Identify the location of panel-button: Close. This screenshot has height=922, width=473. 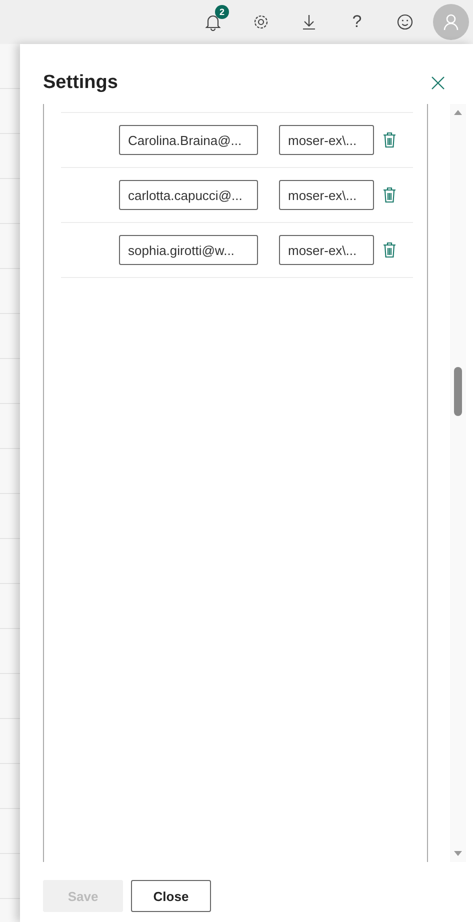
(171, 896).